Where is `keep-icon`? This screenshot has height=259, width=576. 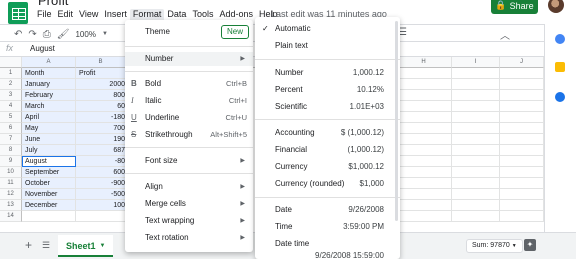 keep-icon is located at coordinates (560, 67).